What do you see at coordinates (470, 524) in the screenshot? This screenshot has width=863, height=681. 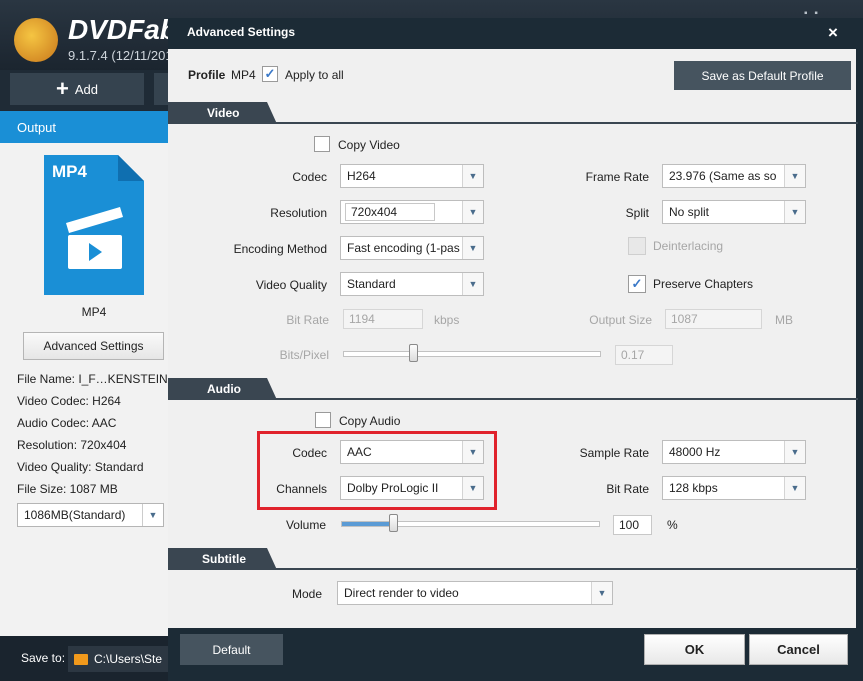 I see `volume-slider` at bounding box center [470, 524].